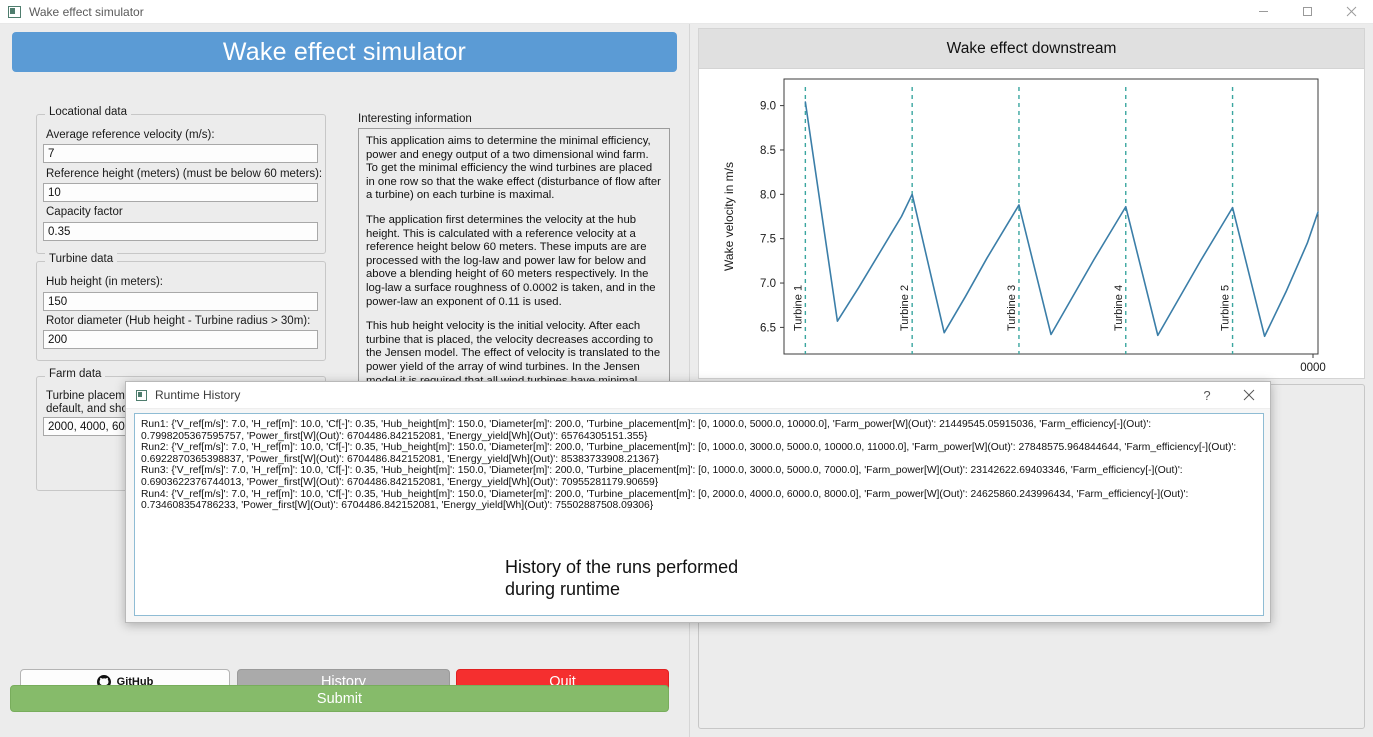  I want to click on svg-text: 8.5, so click(768, 151).